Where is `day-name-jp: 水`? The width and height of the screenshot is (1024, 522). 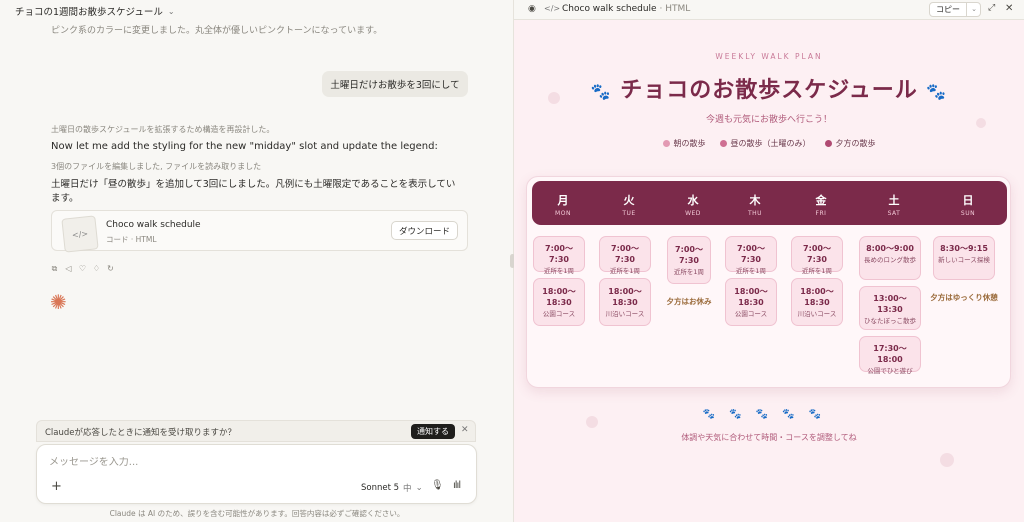
day-name-jp: 水 is located at coordinates (693, 200).